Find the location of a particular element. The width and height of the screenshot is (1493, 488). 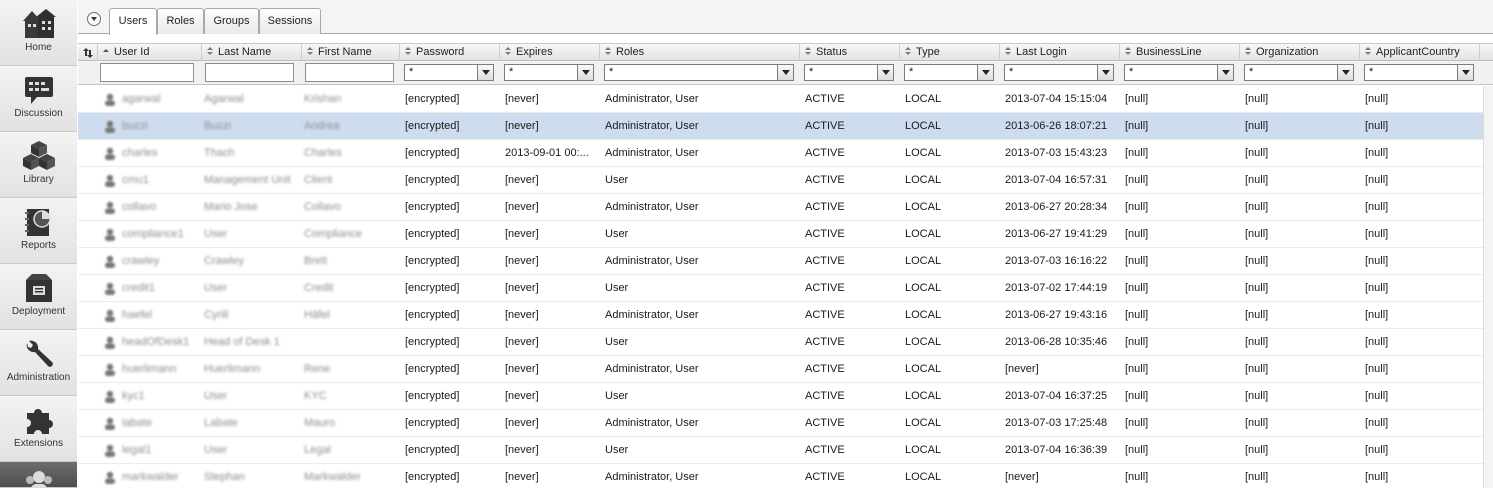

nav-home: Home is located at coordinates (38, 33).